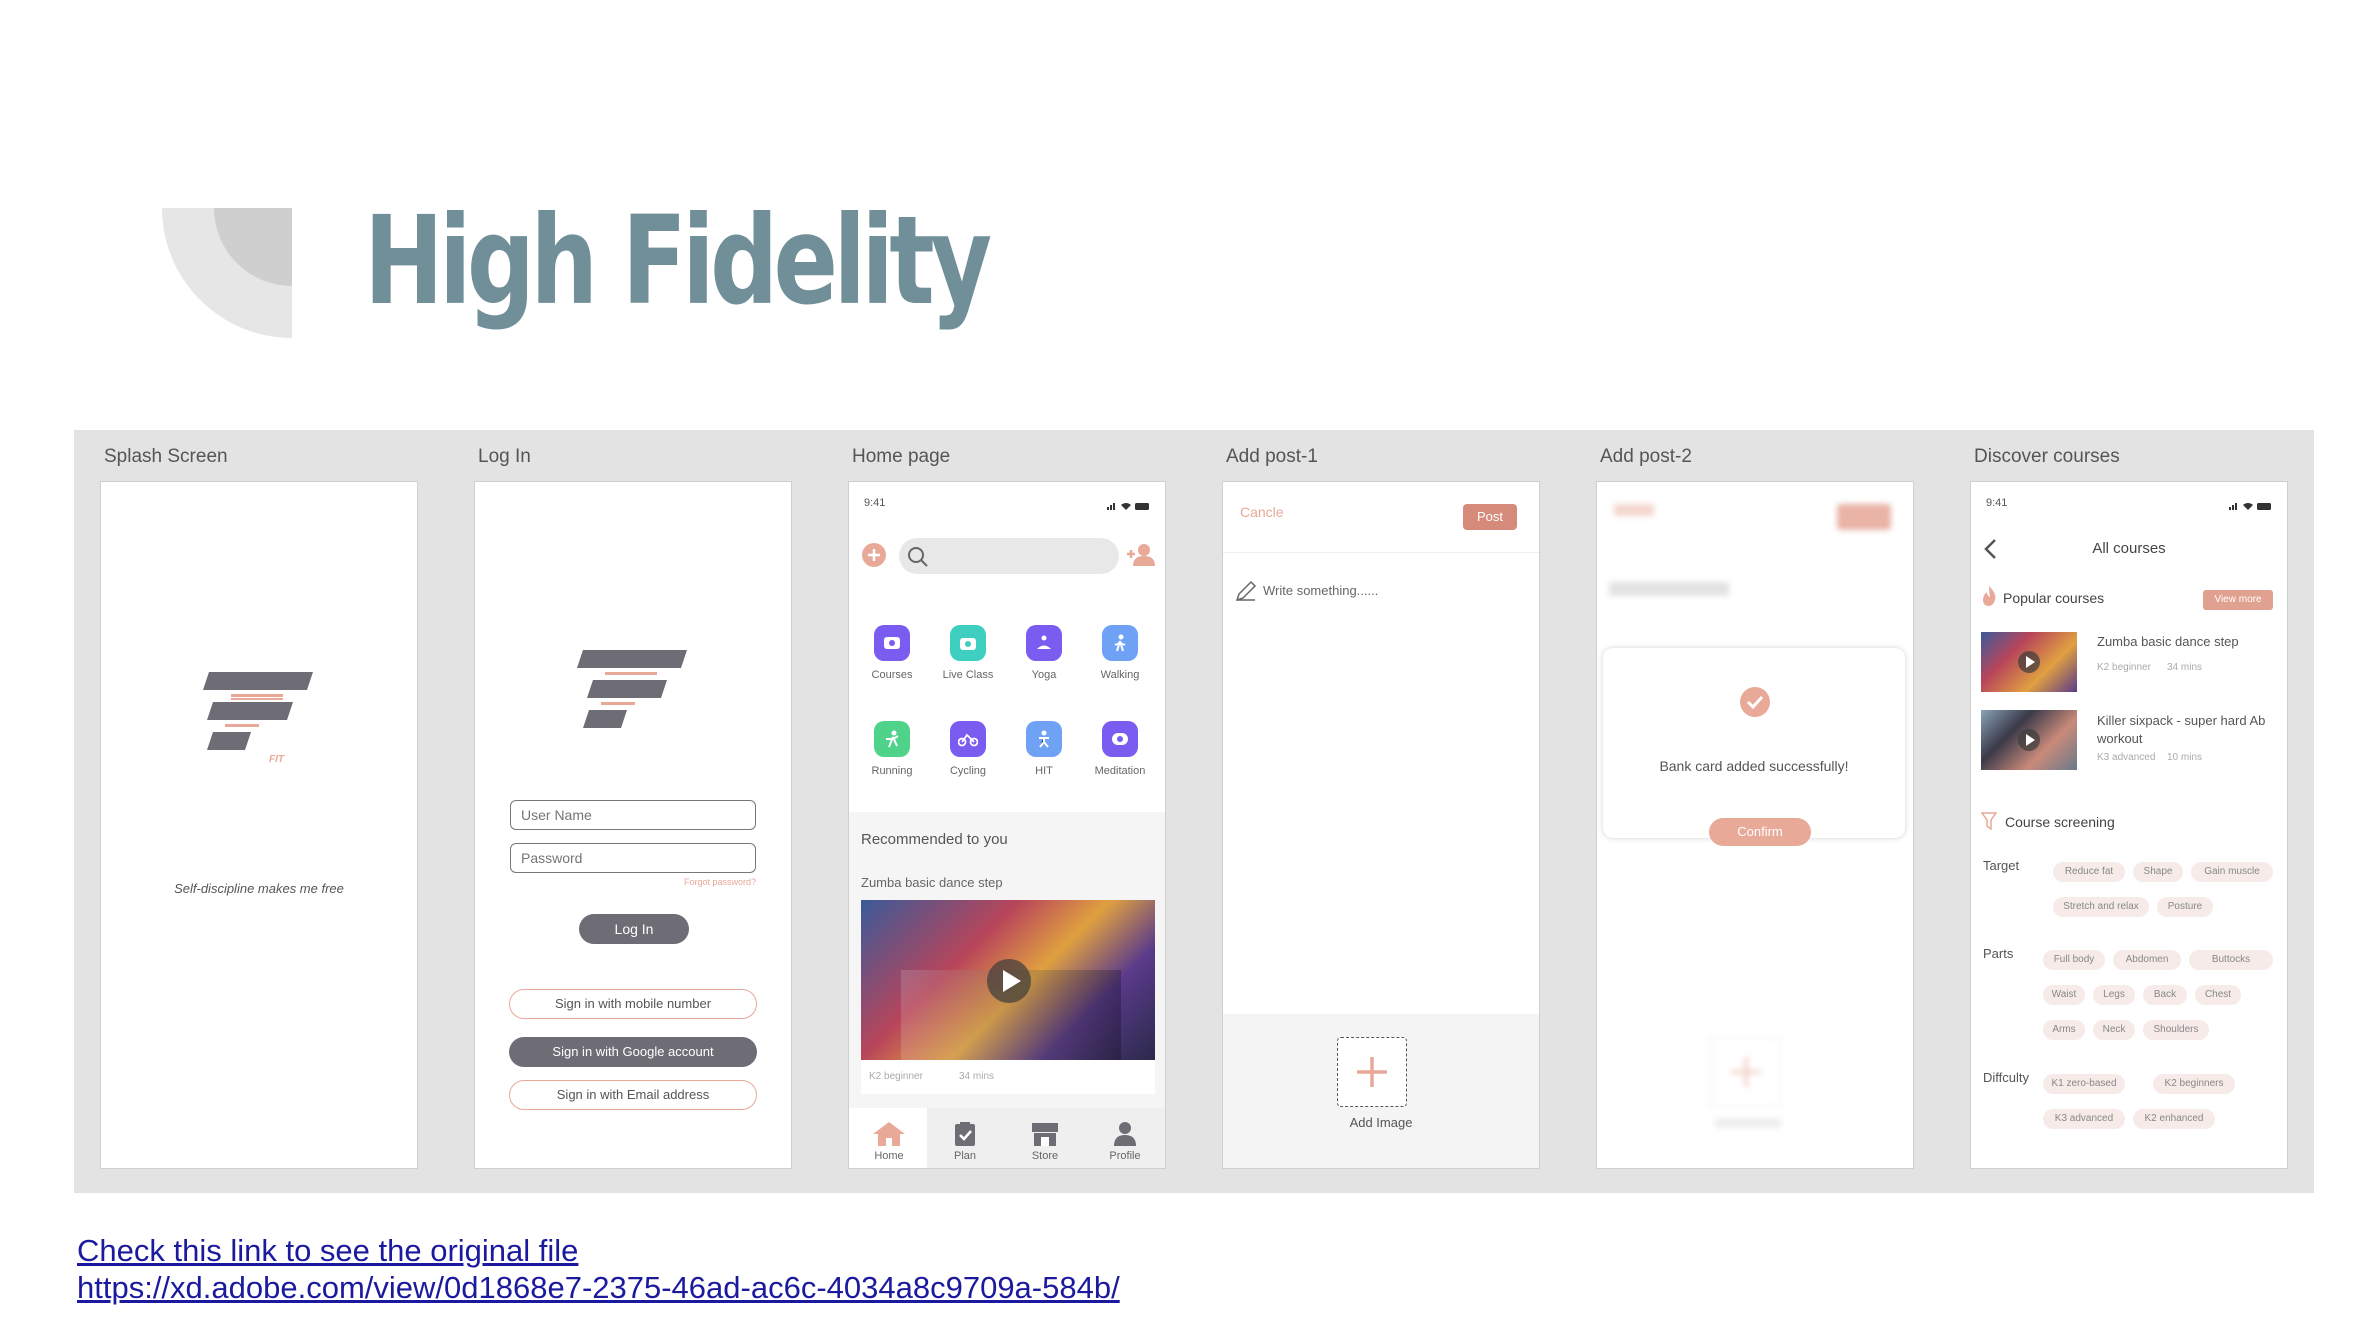 The height and width of the screenshot is (1340, 2378). Describe the element at coordinates (968, 653) in the screenshot. I see `category-live-class: Live Class` at that location.